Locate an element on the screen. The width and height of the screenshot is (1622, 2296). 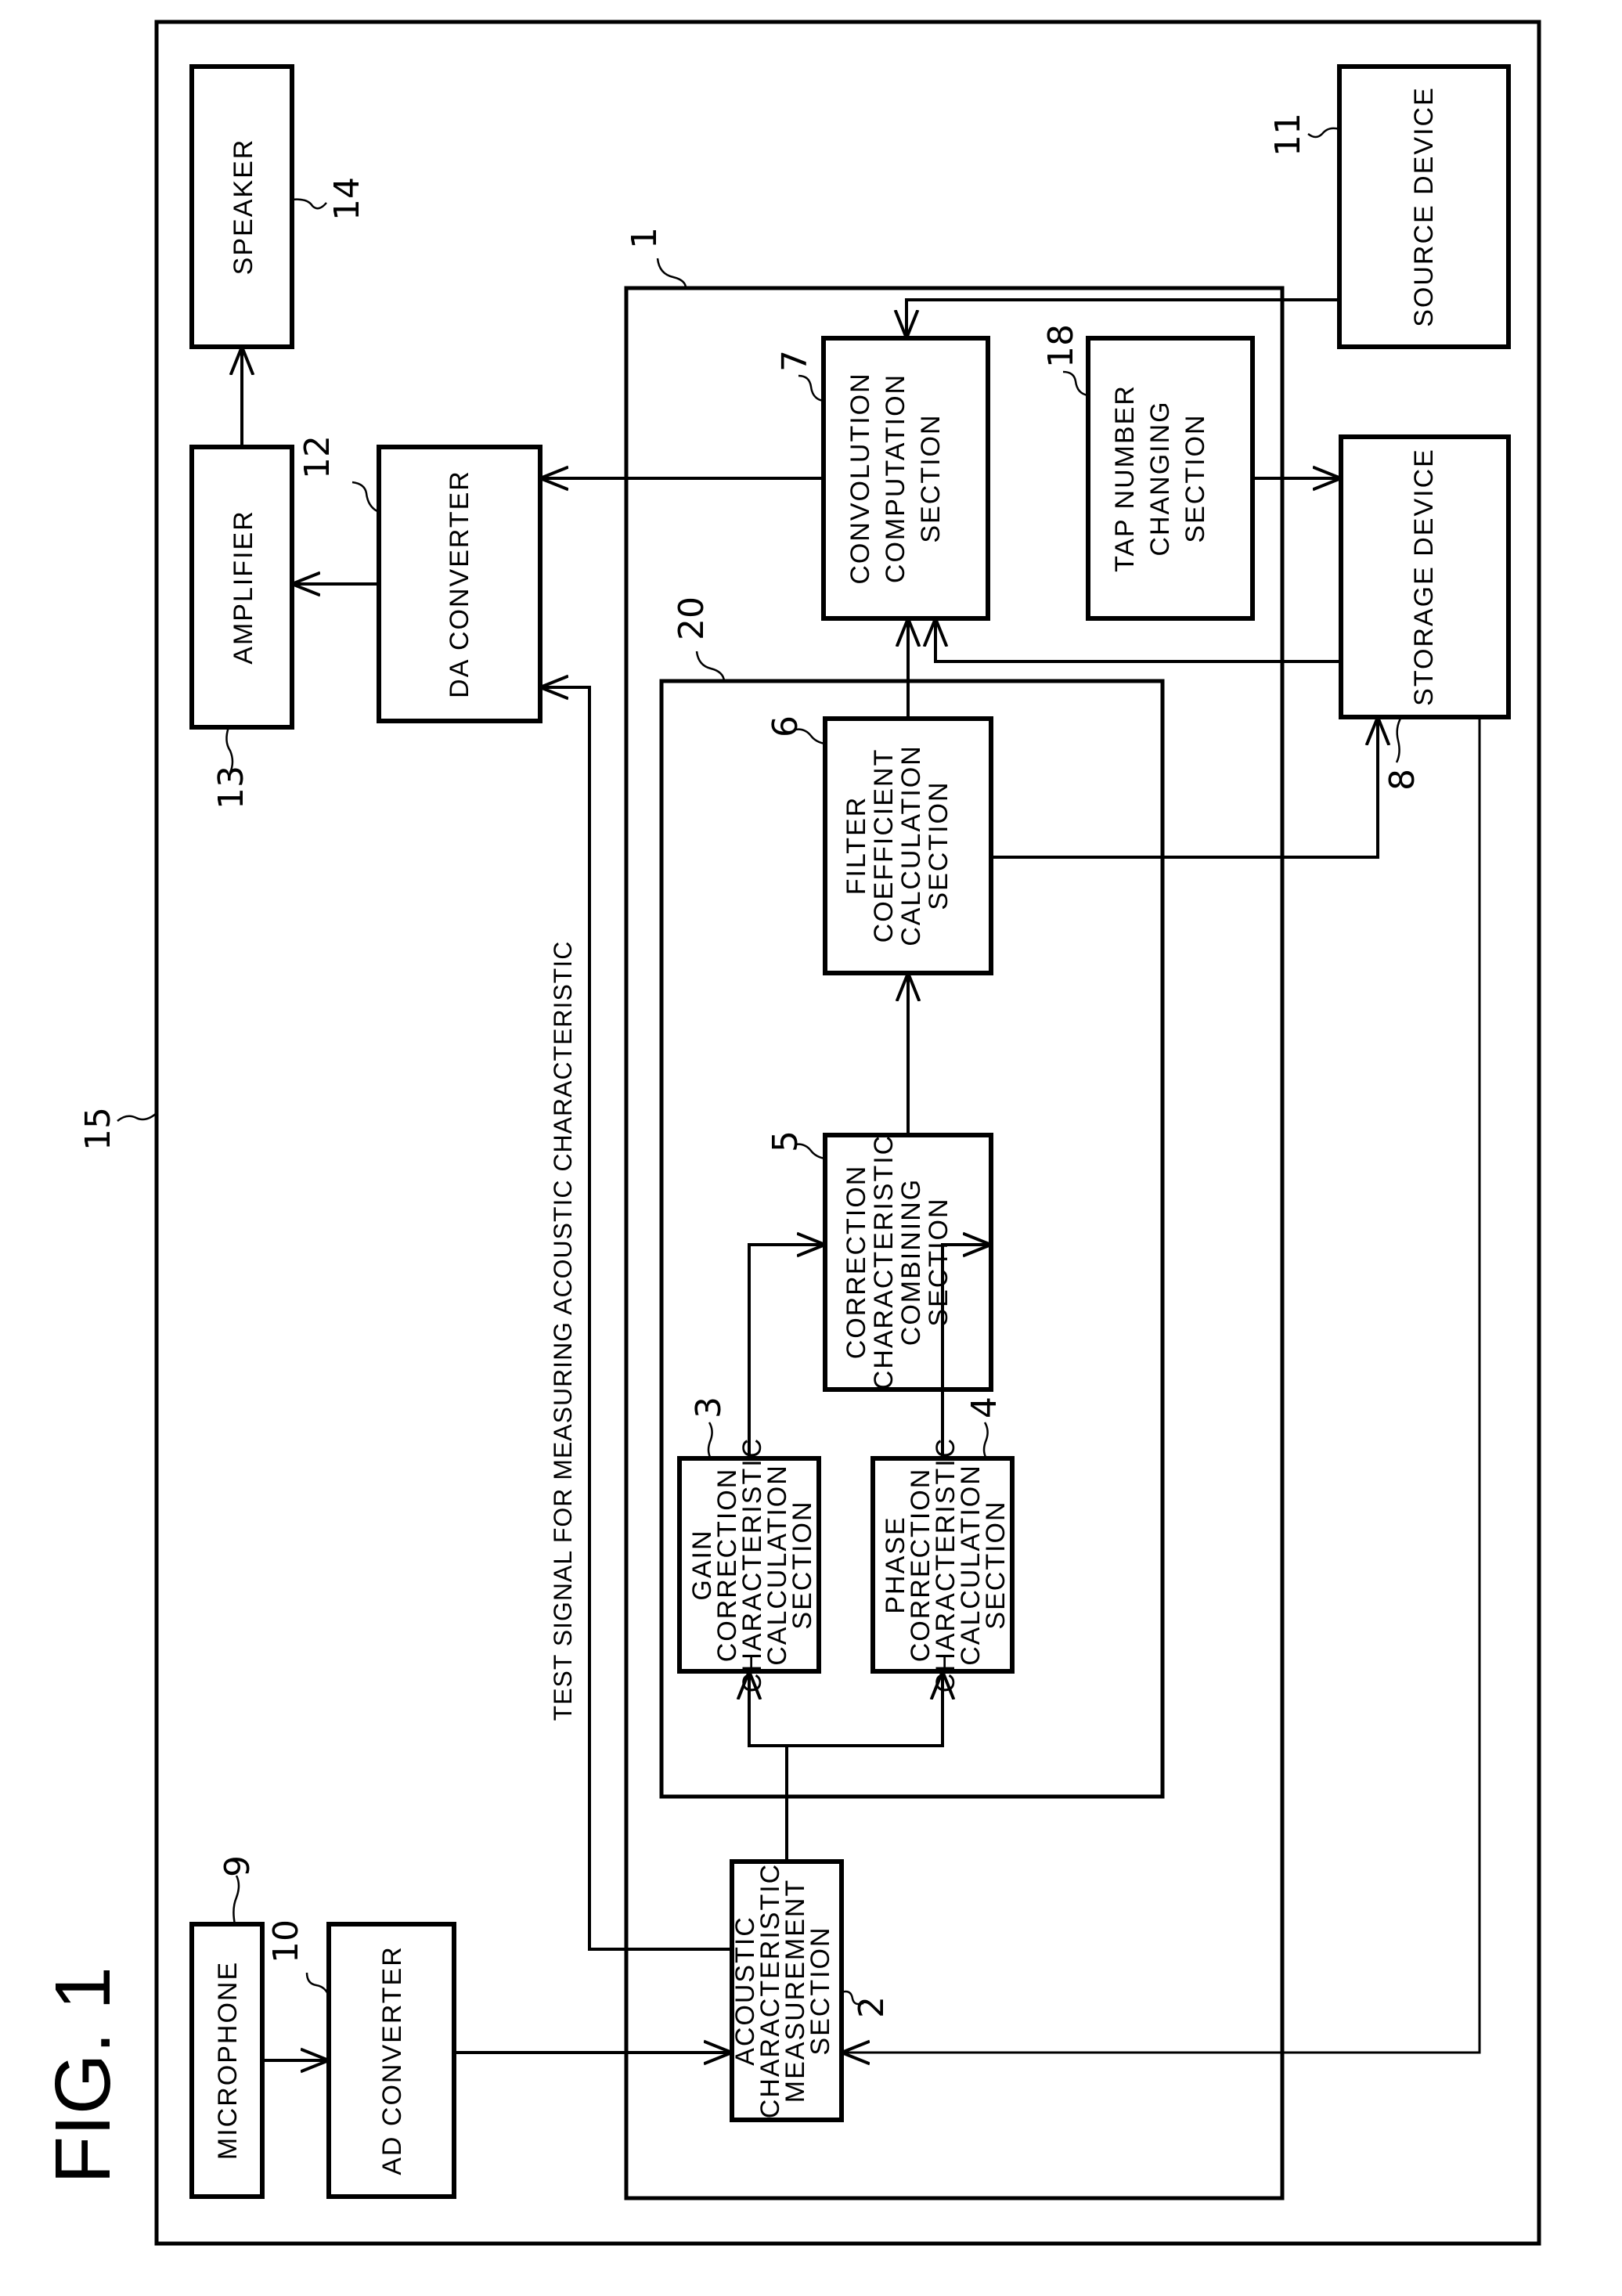
convolution-block: CONVOLUTION COMPUTATION SECTION is located at coordinates (905, 478).